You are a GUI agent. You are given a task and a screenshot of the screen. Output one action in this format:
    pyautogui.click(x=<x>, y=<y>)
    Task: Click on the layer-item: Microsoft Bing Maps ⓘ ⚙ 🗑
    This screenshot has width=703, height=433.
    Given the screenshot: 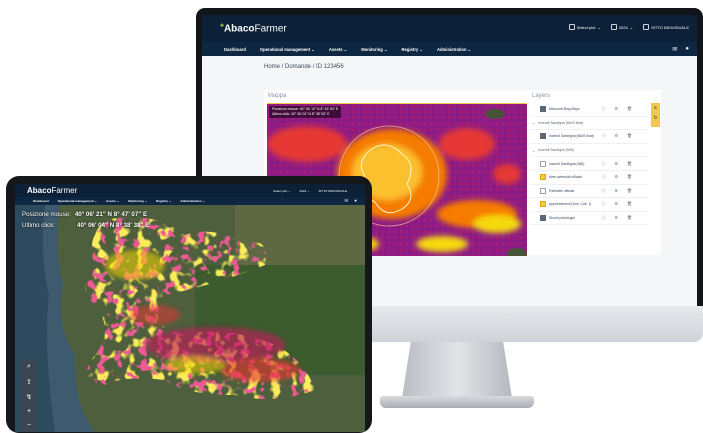 What is the action you would take?
    pyautogui.click(x=589, y=110)
    